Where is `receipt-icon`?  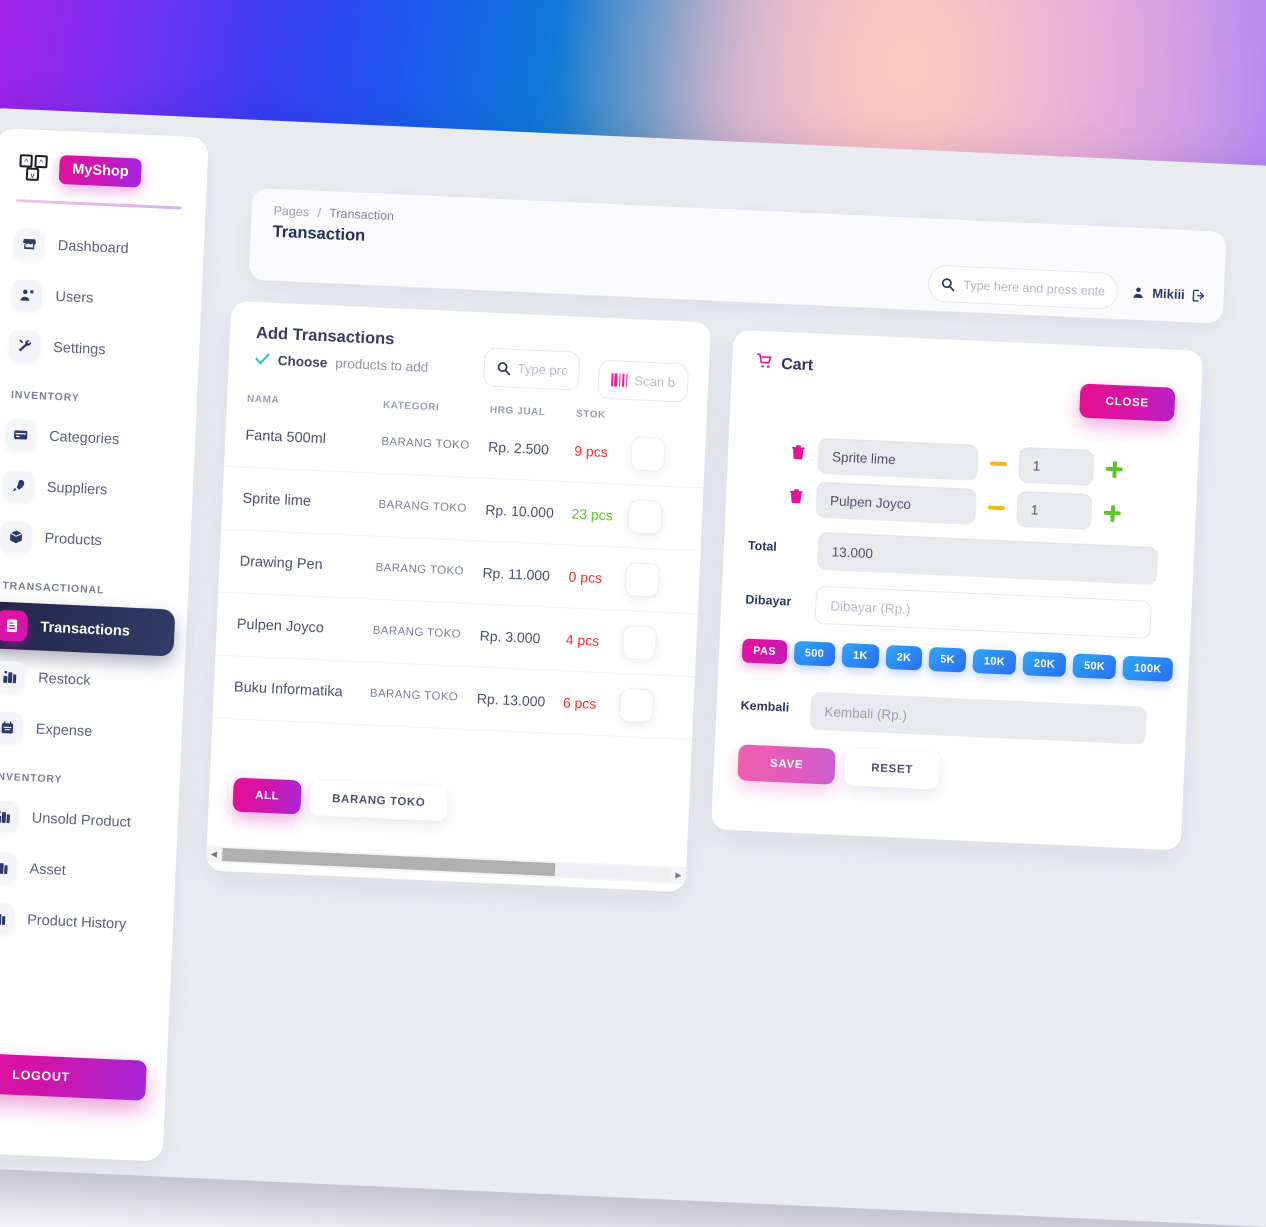
receipt-icon is located at coordinates (14, 626).